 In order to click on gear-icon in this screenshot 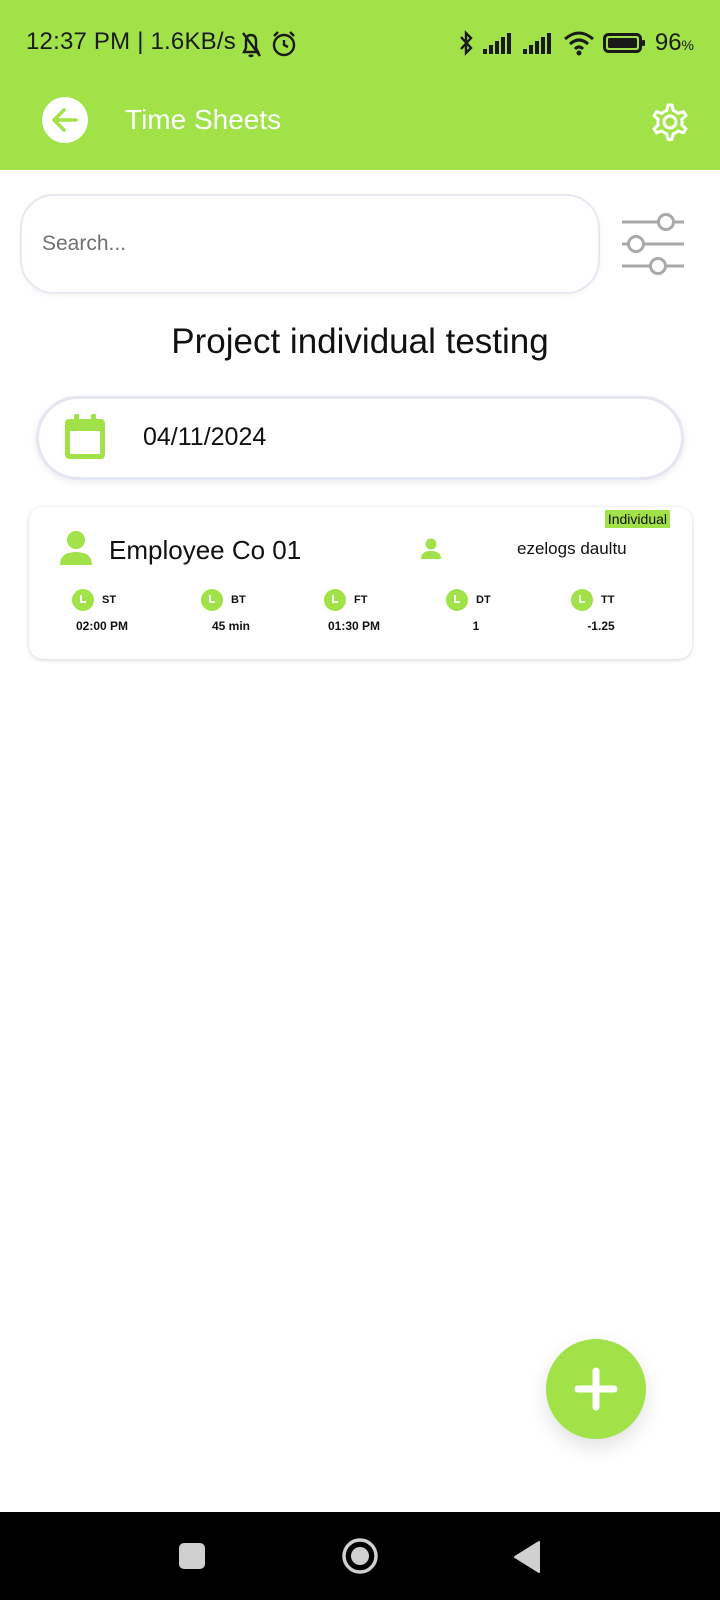, I will do `click(670, 122)`.